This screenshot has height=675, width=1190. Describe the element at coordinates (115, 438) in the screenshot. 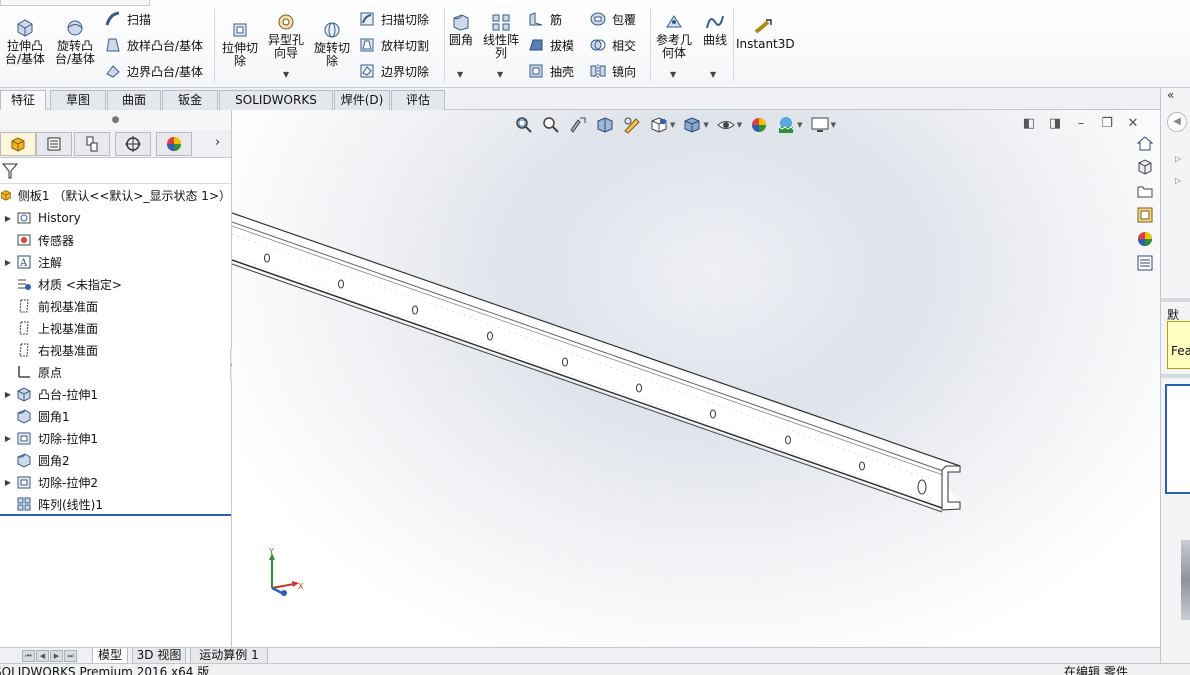

I see `tree-item: ▶ 切除-拉伸1` at that location.